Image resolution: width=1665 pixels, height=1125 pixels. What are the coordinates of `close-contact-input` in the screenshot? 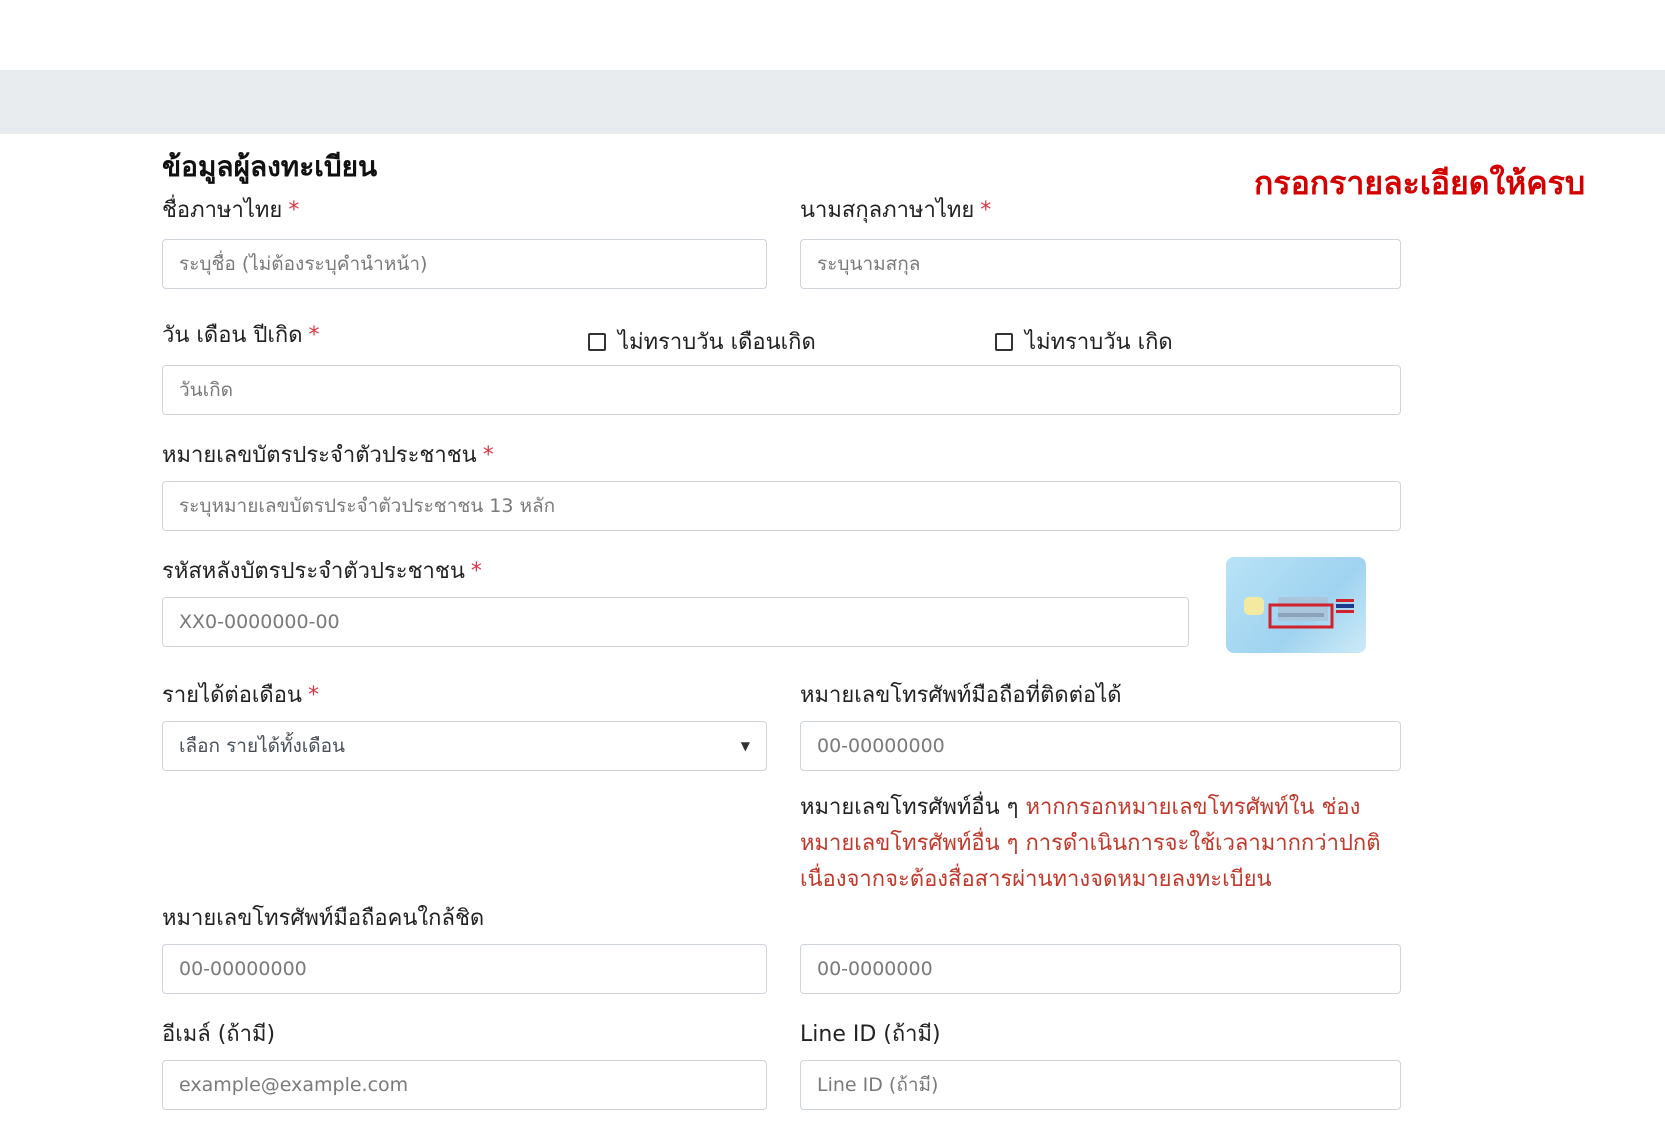 It's located at (464, 969).